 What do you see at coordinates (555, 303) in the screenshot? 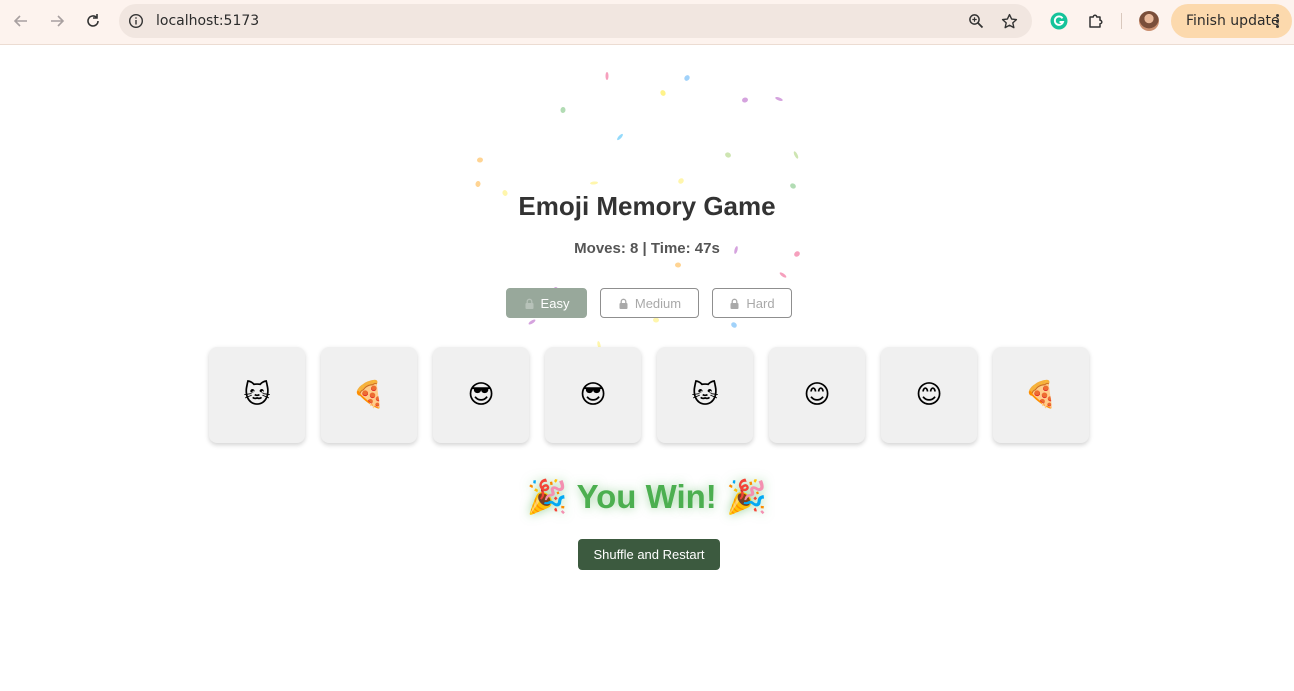
I see `difficulty-easy-label: Easy` at bounding box center [555, 303].